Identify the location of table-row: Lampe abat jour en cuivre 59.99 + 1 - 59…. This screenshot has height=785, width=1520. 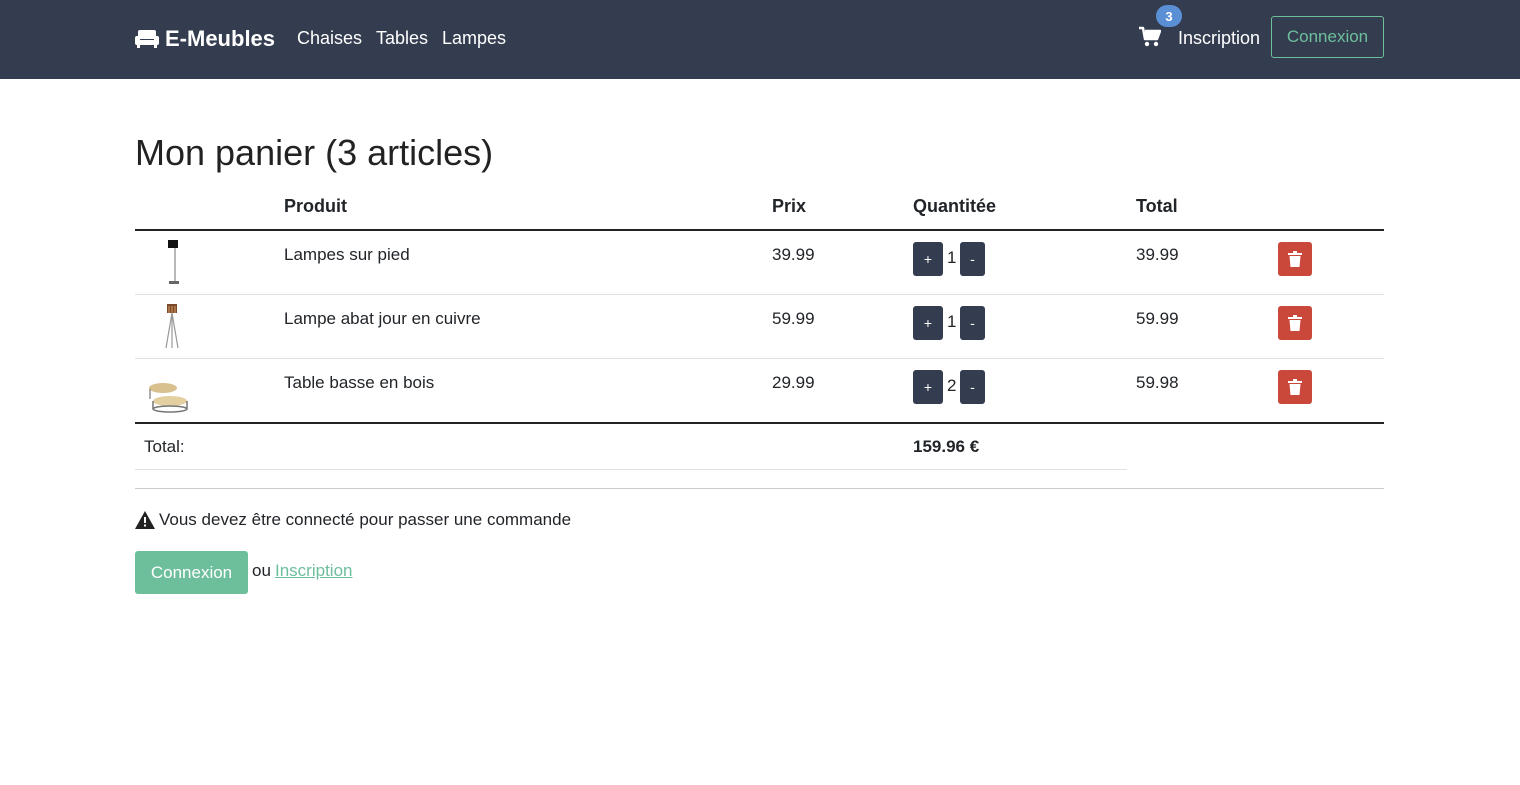
(759, 327).